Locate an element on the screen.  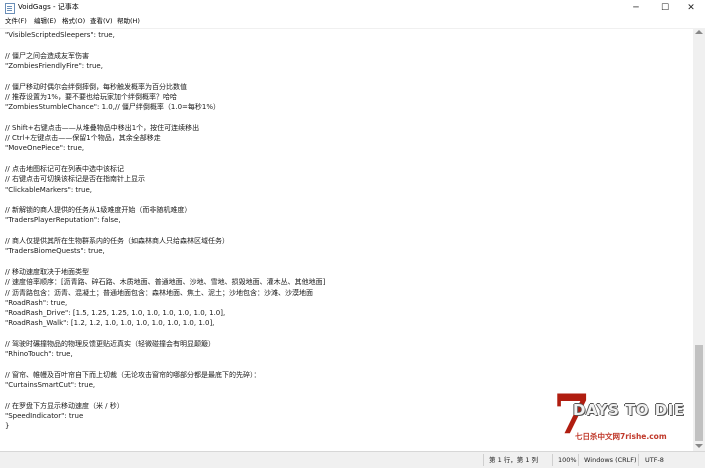
text-line: "TradersPlayerReputation": false, is located at coordinates (63, 220).